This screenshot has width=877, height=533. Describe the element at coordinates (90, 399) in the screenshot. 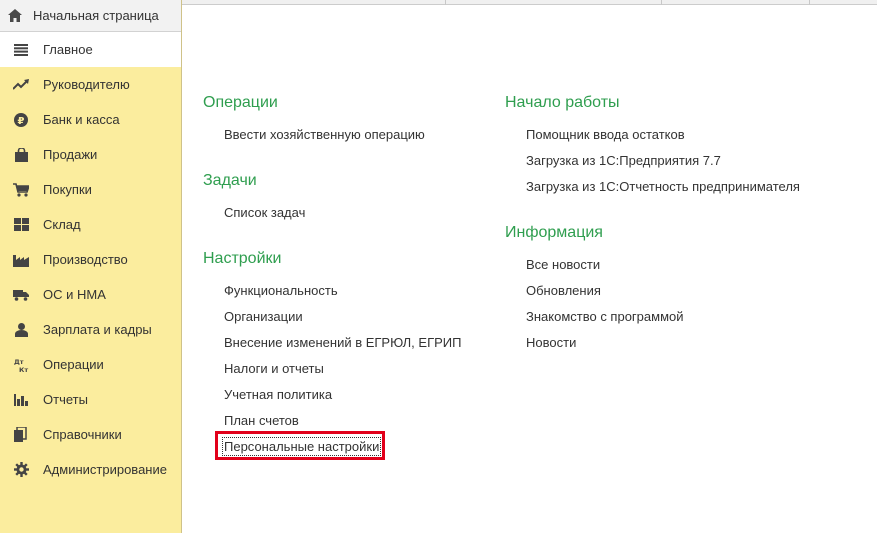

I see `sidebar-item-reports: Отчеты` at that location.